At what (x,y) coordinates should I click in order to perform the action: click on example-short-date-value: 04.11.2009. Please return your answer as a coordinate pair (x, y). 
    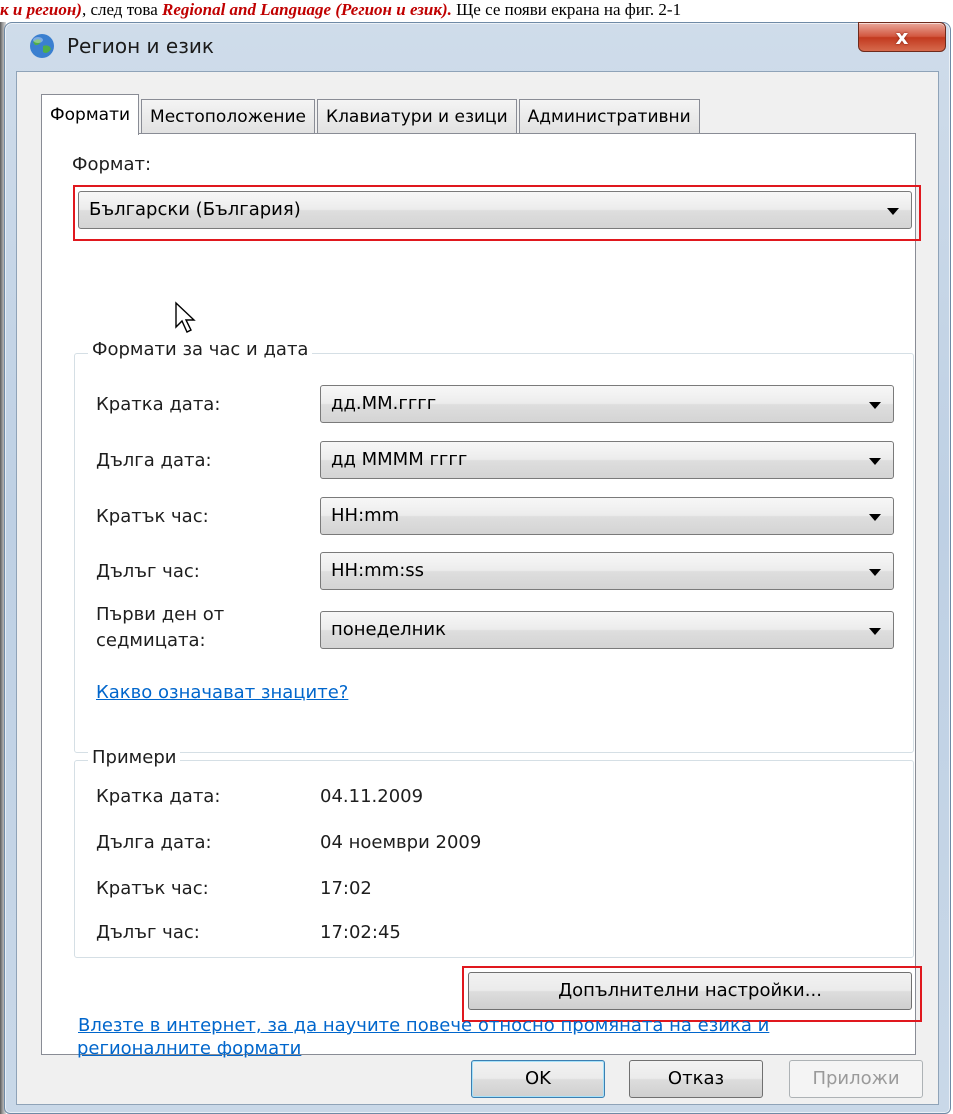
    Looking at the image, I should click on (372, 796).